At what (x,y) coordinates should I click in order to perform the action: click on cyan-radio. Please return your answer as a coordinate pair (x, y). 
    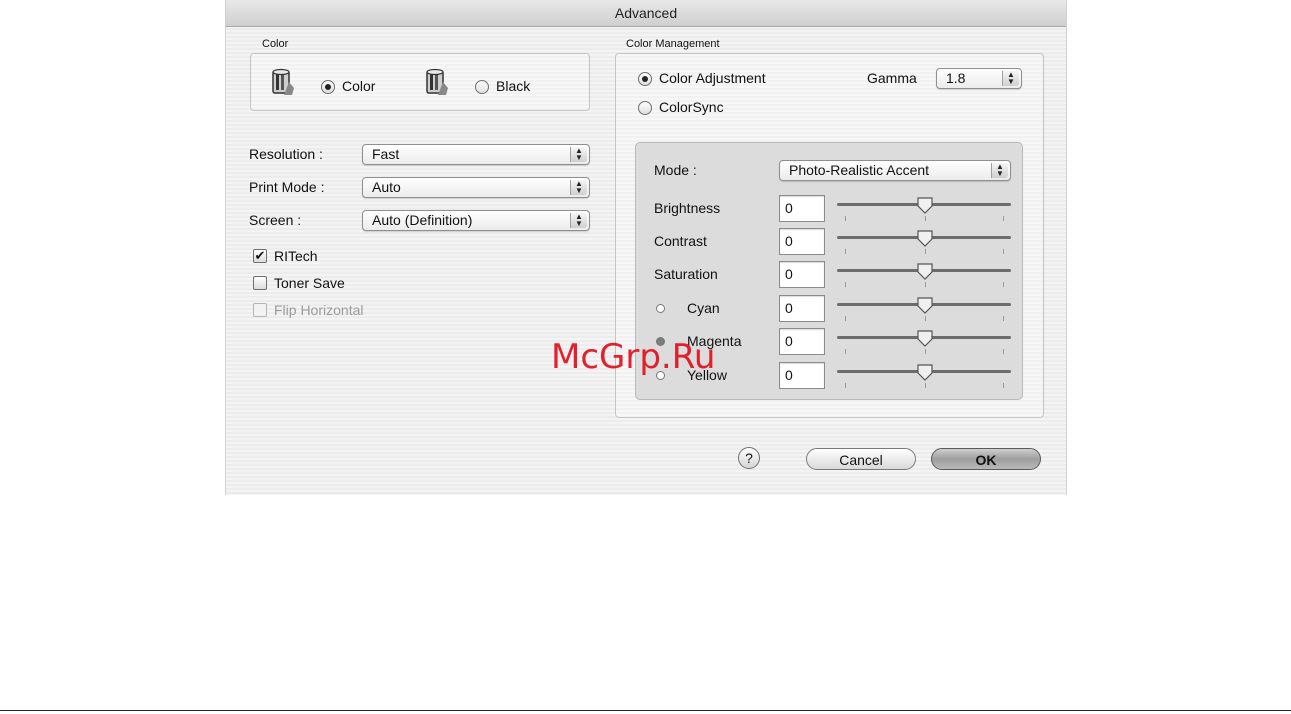
    Looking at the image, I should click on (660, 308).